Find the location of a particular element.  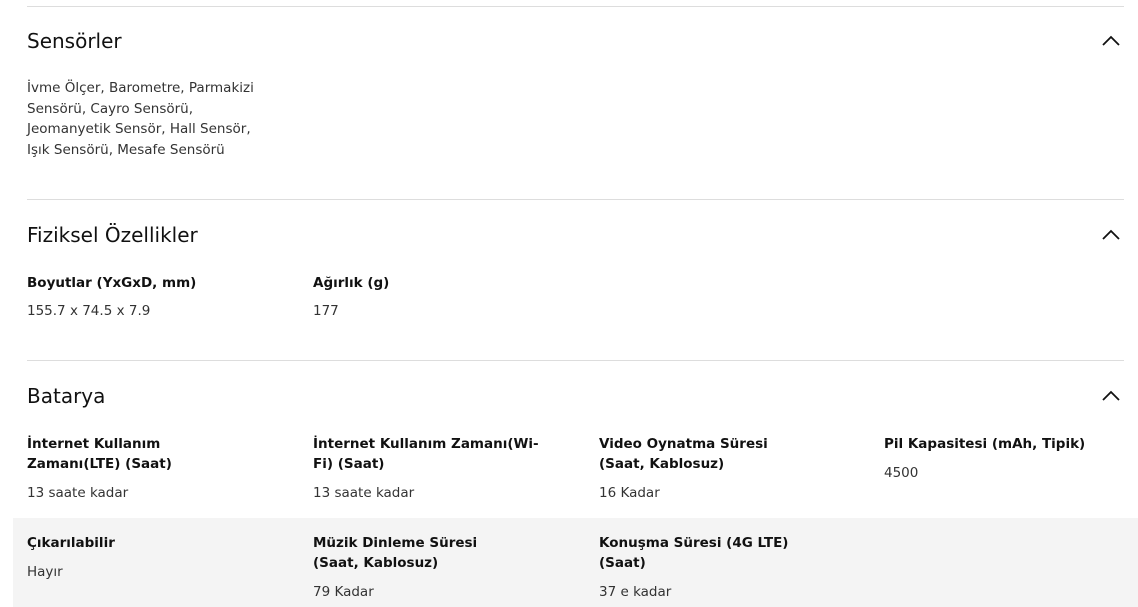

spec-label: Video Oynatma Süresi (Saat, Kablosuz) is located at coordinates (683, 454).